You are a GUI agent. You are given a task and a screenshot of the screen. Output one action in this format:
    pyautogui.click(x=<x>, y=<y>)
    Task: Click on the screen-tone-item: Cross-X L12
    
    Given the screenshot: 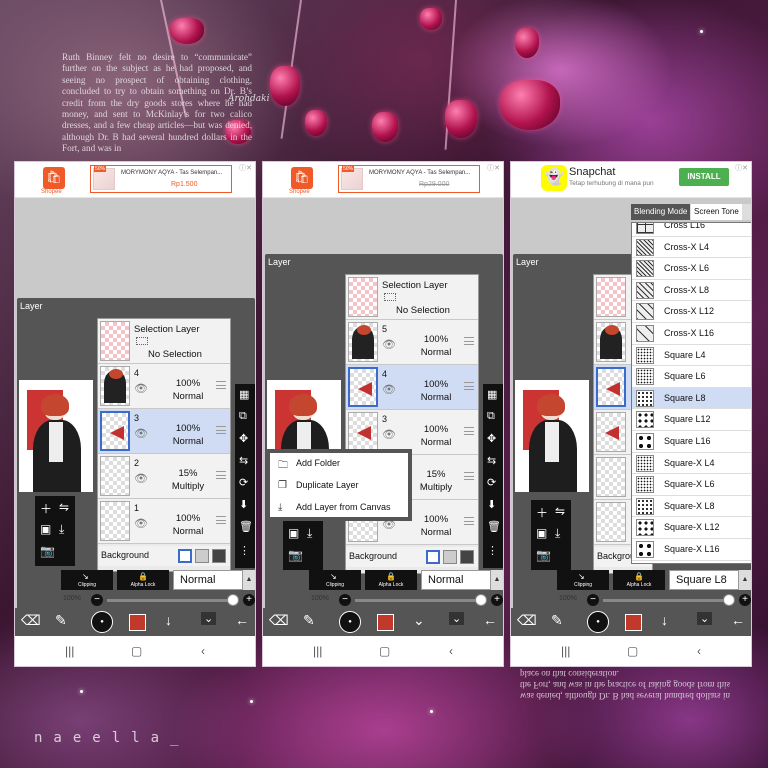 What is the action you would take?
    pyautogui.click(x=691, y=312)
    